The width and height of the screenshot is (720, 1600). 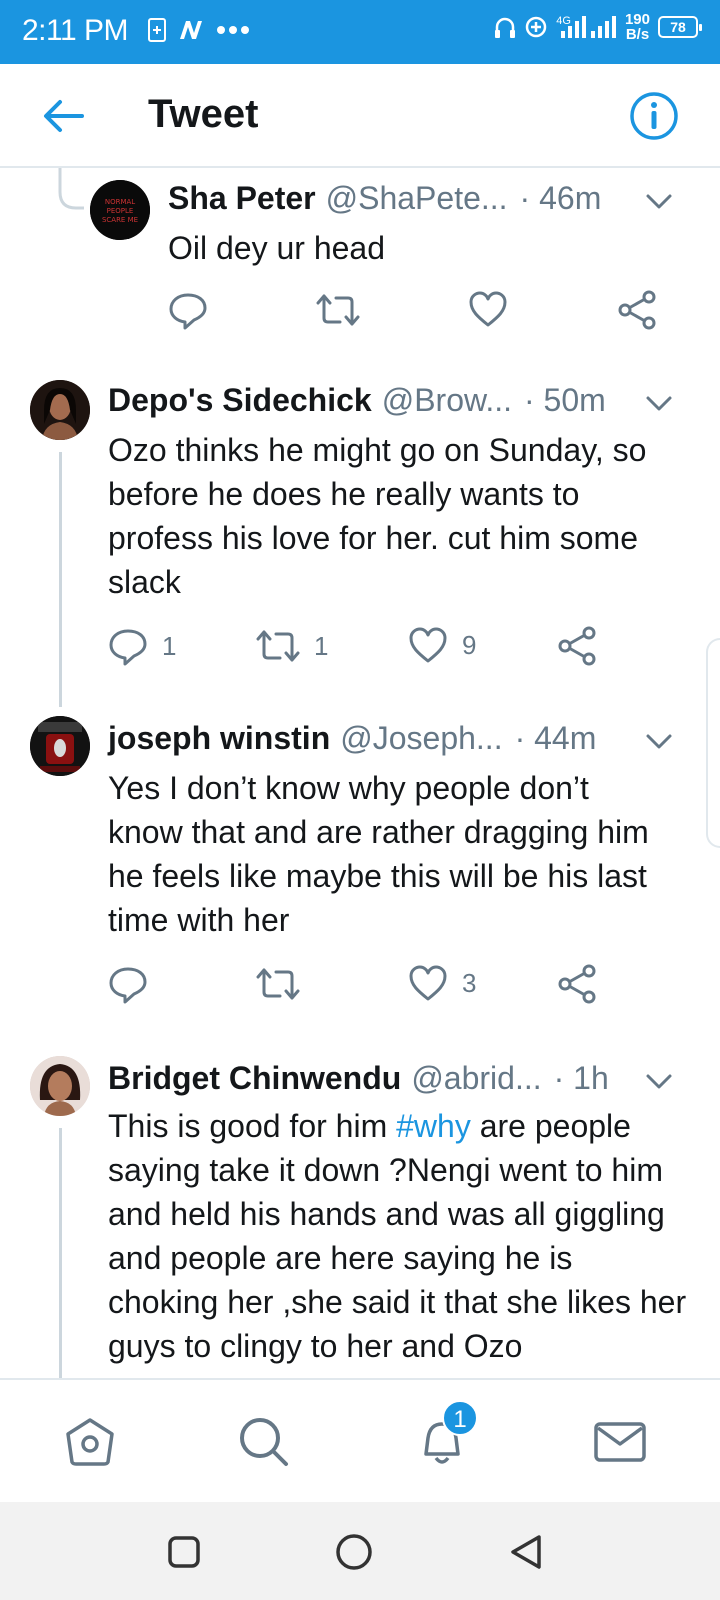 I want to click on status-left-icons, so click(x=199, y=30).